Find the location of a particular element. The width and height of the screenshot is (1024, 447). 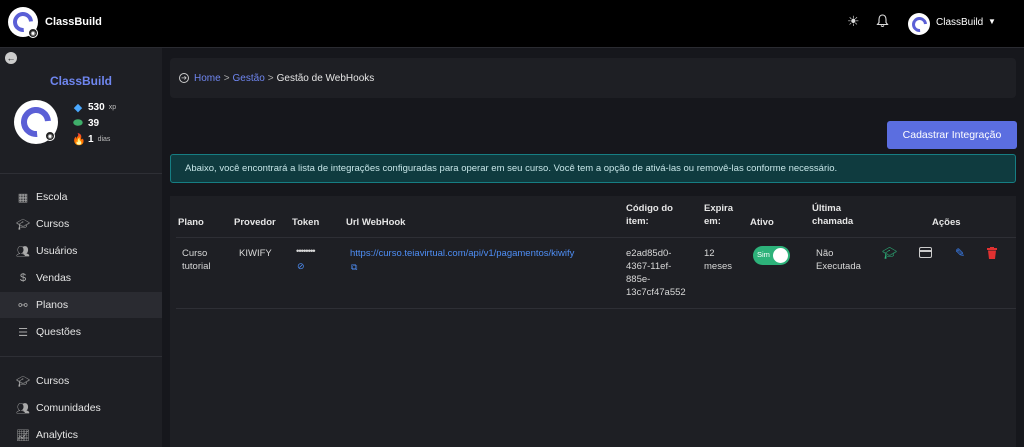

column-header-plano: Plano is located at coordinates (191, 222).